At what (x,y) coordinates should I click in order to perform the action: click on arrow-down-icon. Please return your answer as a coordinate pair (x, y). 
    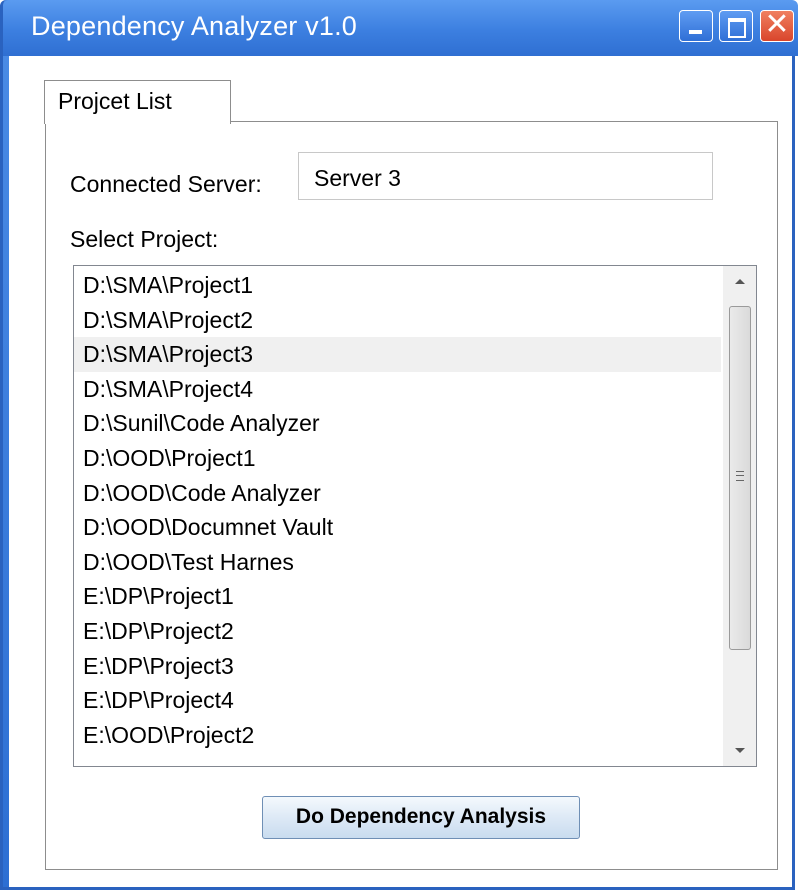
    Looking at the image, I should click on (740, 750).